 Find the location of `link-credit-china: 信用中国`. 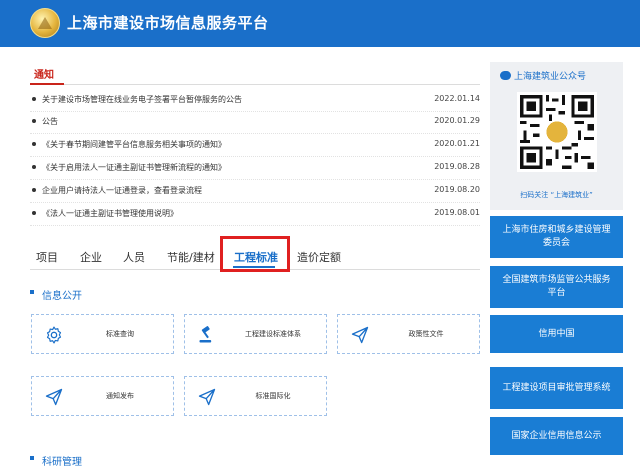

link-credit-china: 信用中国 is located at coordinates (556, 334).